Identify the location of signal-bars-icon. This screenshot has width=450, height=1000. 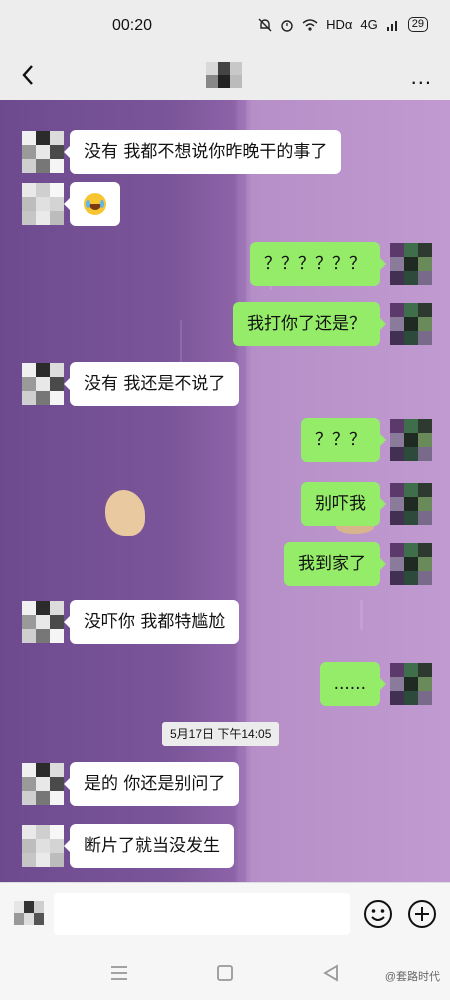
(391, 25).